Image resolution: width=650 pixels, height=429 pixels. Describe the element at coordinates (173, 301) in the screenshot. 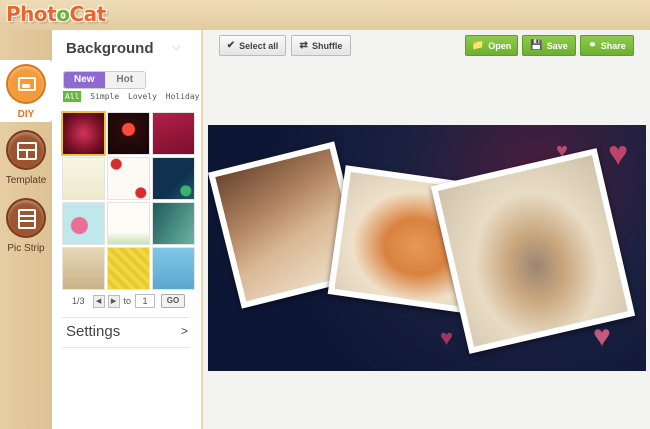

I see `go-button: GO` at that location.